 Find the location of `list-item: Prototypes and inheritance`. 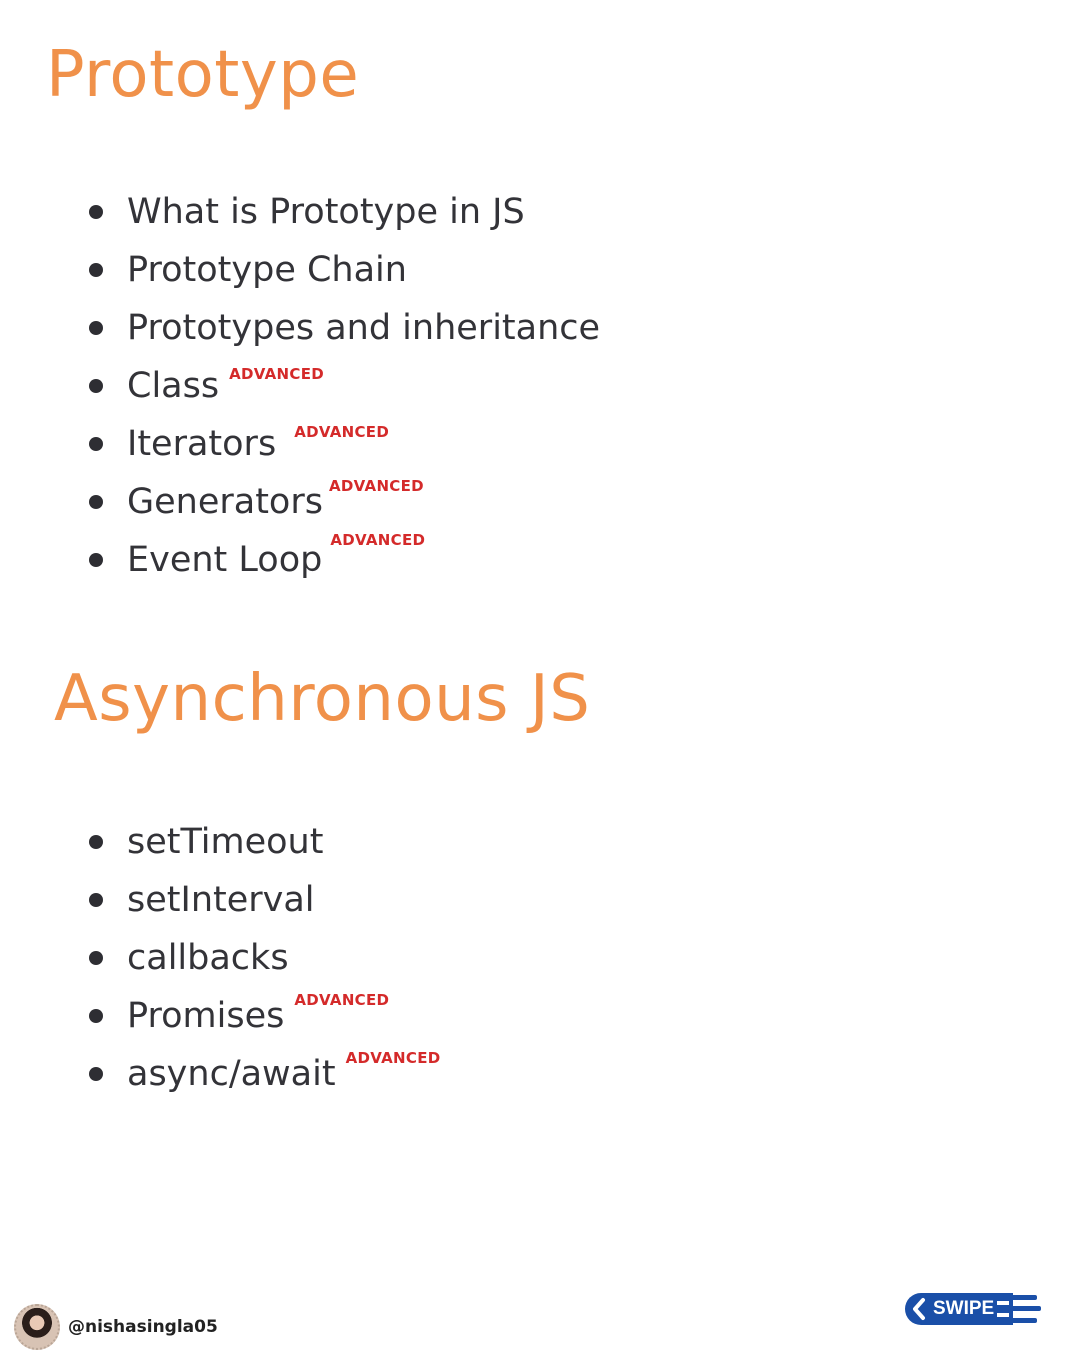

list-item: Prototypes and inheritance is located at coordinates (342, 328).